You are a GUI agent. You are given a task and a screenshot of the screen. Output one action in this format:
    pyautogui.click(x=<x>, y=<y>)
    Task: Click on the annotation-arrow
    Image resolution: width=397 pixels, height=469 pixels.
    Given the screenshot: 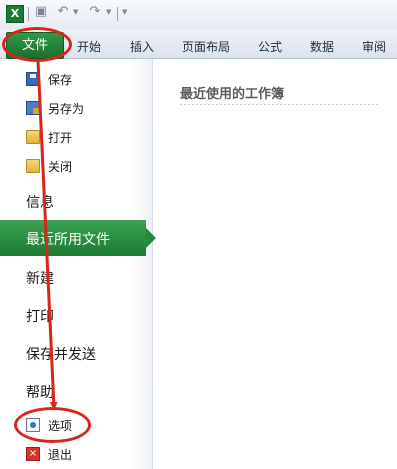 What is the action you would take?
    pyautogui.click(x=47, y=234)
    